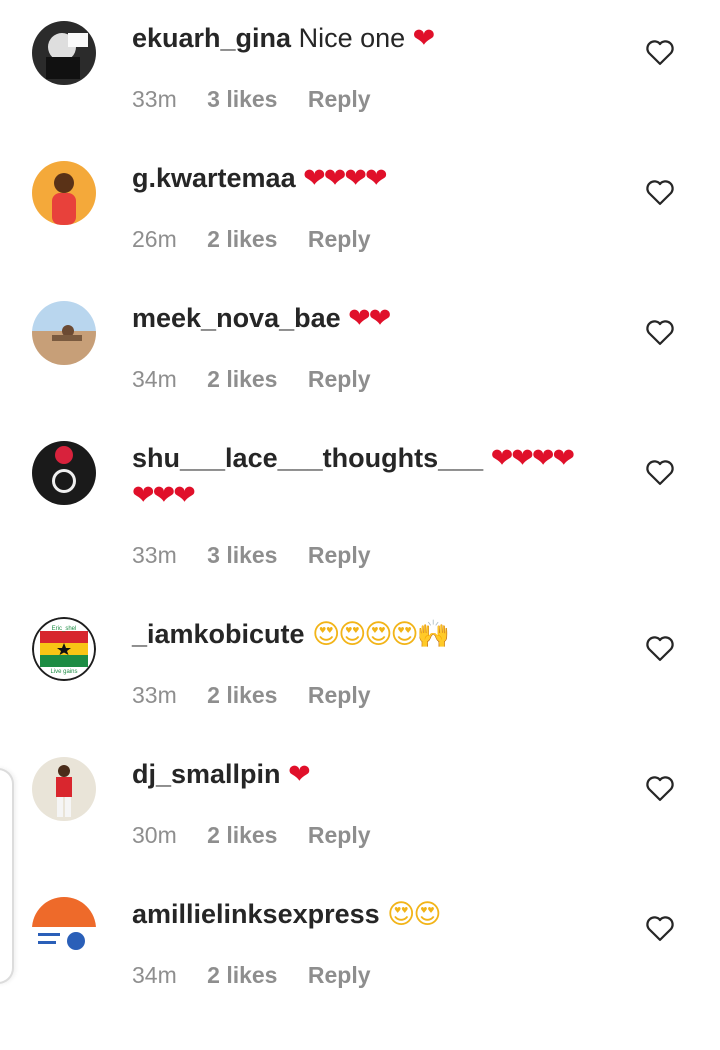 This screenshot has height=1050, width=720. I want to click on comment-username: _iamkobicute, so click(218, 634).